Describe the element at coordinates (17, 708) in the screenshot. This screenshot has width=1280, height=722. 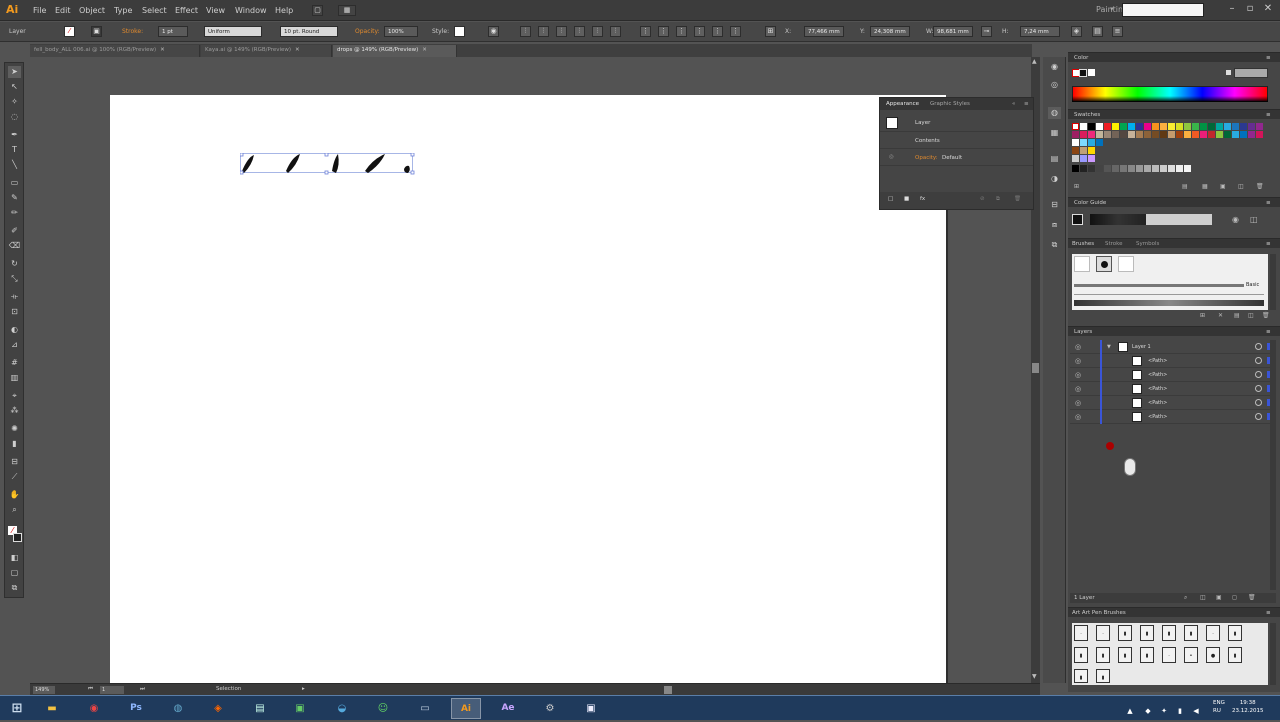
I see `start-button-icon: ⊞` at that location.